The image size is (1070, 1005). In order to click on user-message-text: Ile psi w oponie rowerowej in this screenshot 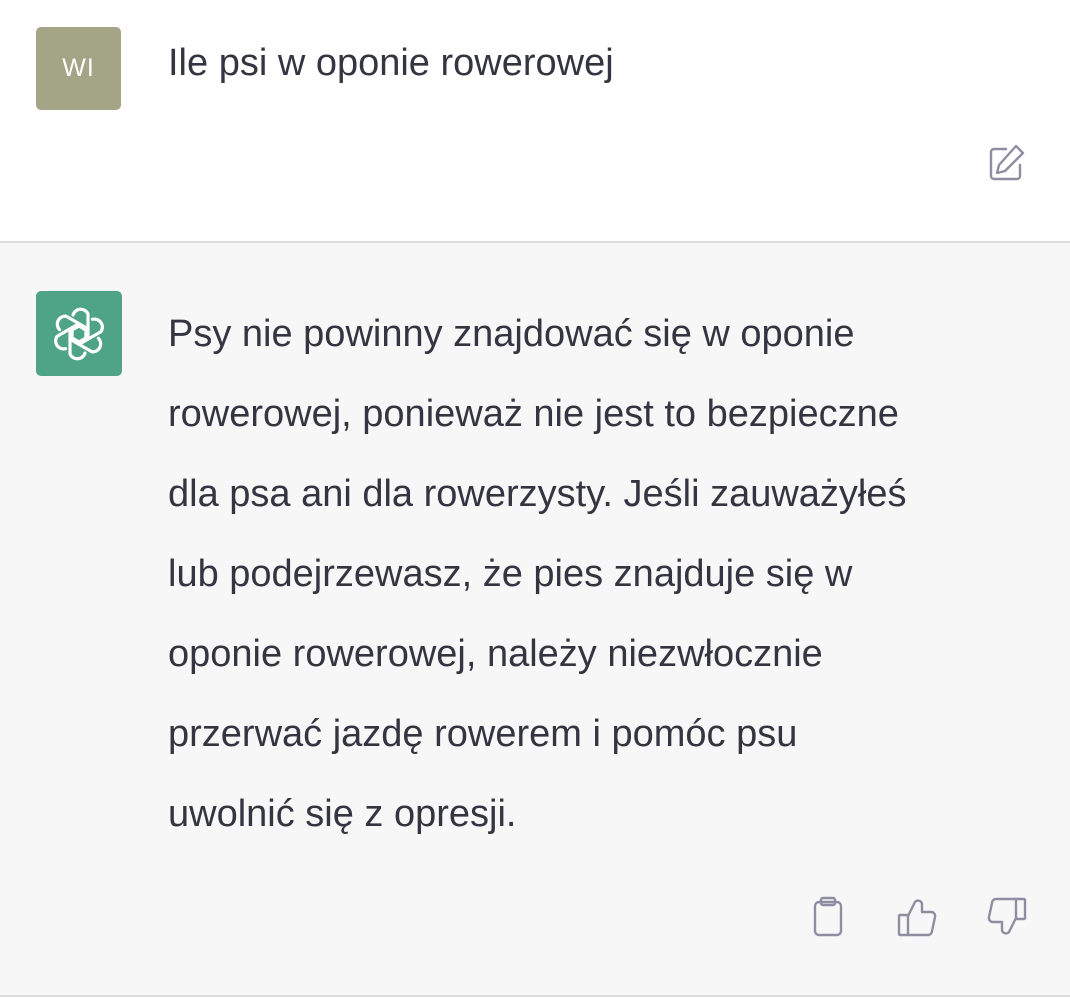, I will do `click(391, 63)`.